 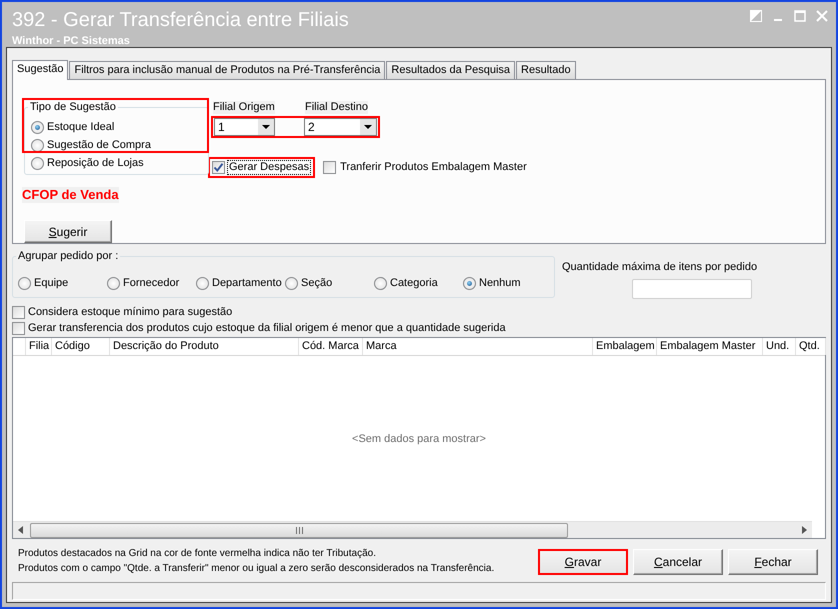 What do you see at coordinates (478, 346) in the screenshot?
I see `column-header: Marca` at bounding box center [478, 346].